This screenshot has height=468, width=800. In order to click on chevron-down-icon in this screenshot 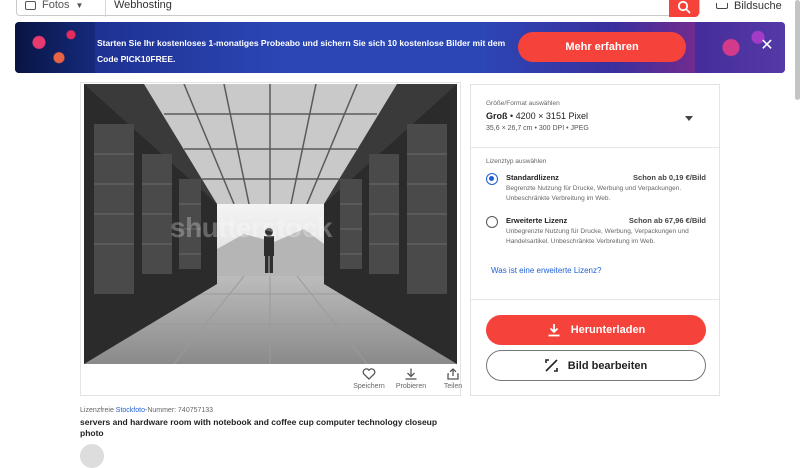, I will do `click(689, 118)`.